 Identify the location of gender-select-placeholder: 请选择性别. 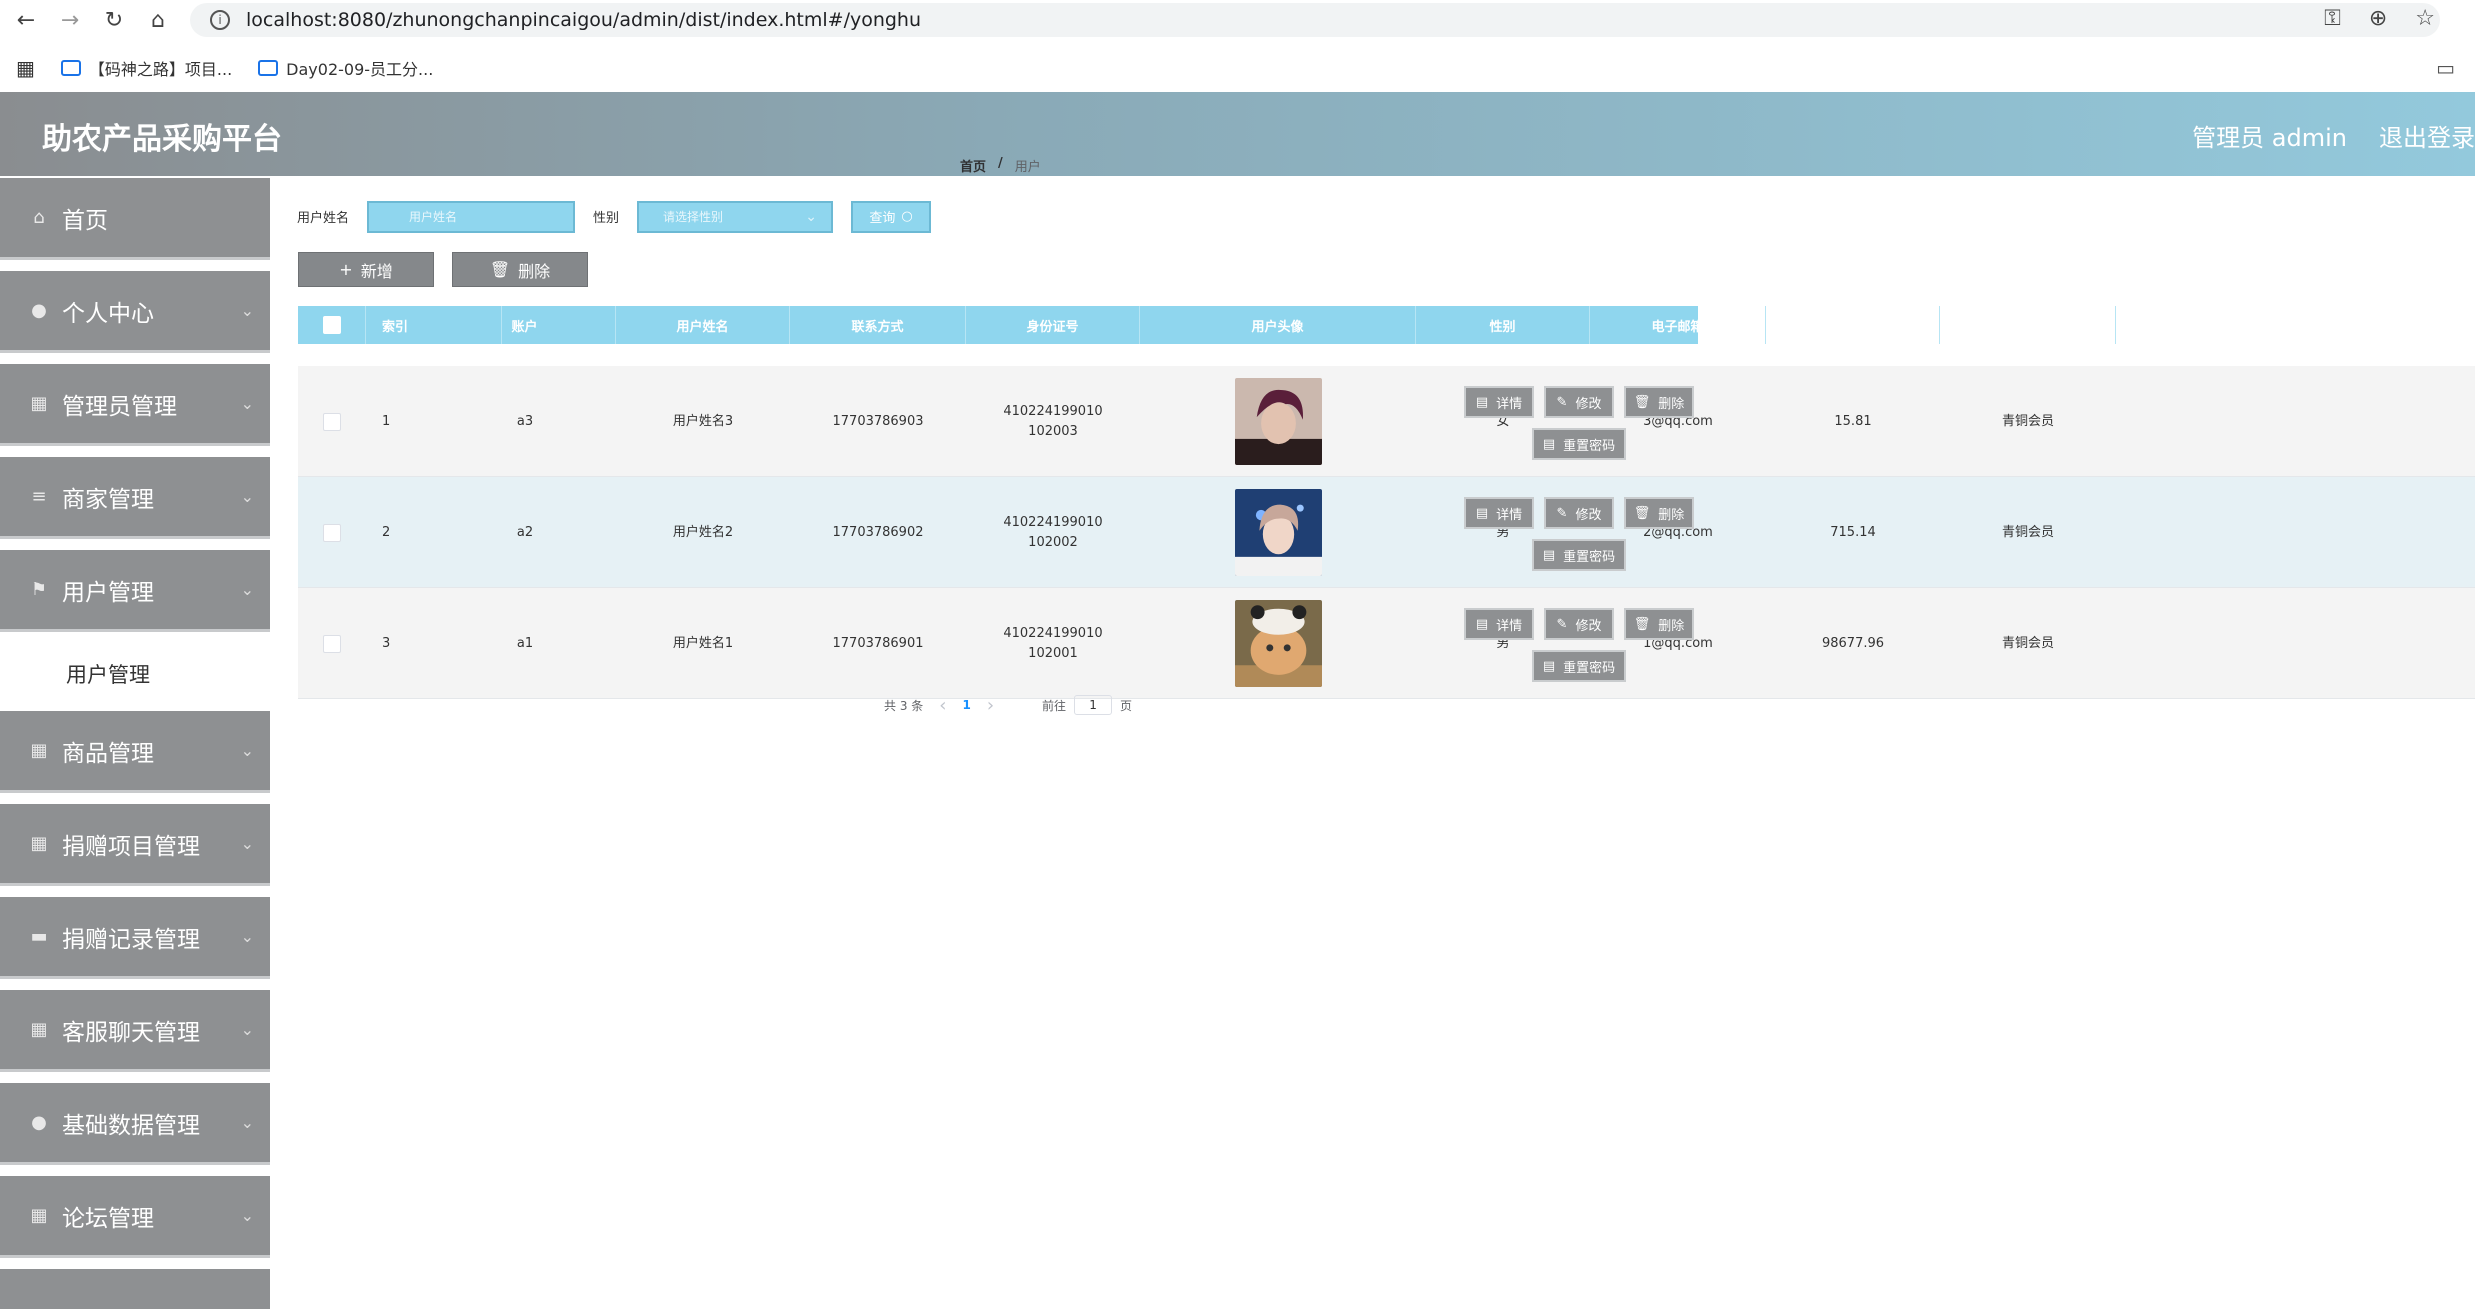
(693, 217).